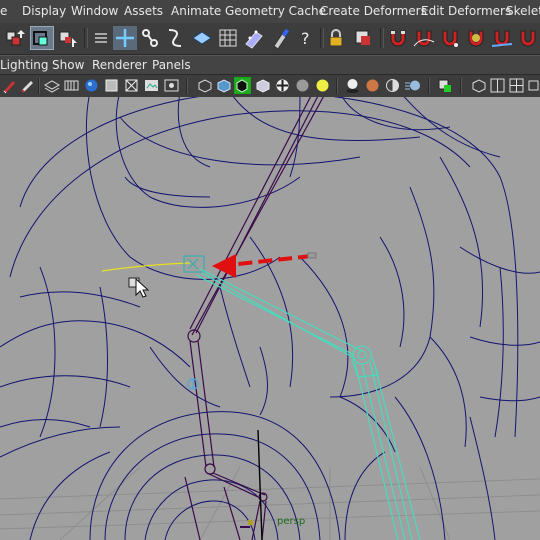 Image resolution: width=540 pixels, height=540 pixels. Describe the element at coordinates (392, 85) in the screenshot. I see `half-sphere-icon` at that location.